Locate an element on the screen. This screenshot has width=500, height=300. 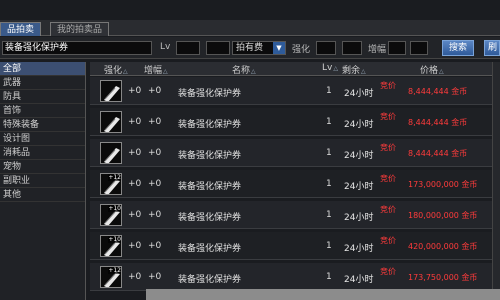
category-blueprints: 设计图 is located at coordinates (42, 139).